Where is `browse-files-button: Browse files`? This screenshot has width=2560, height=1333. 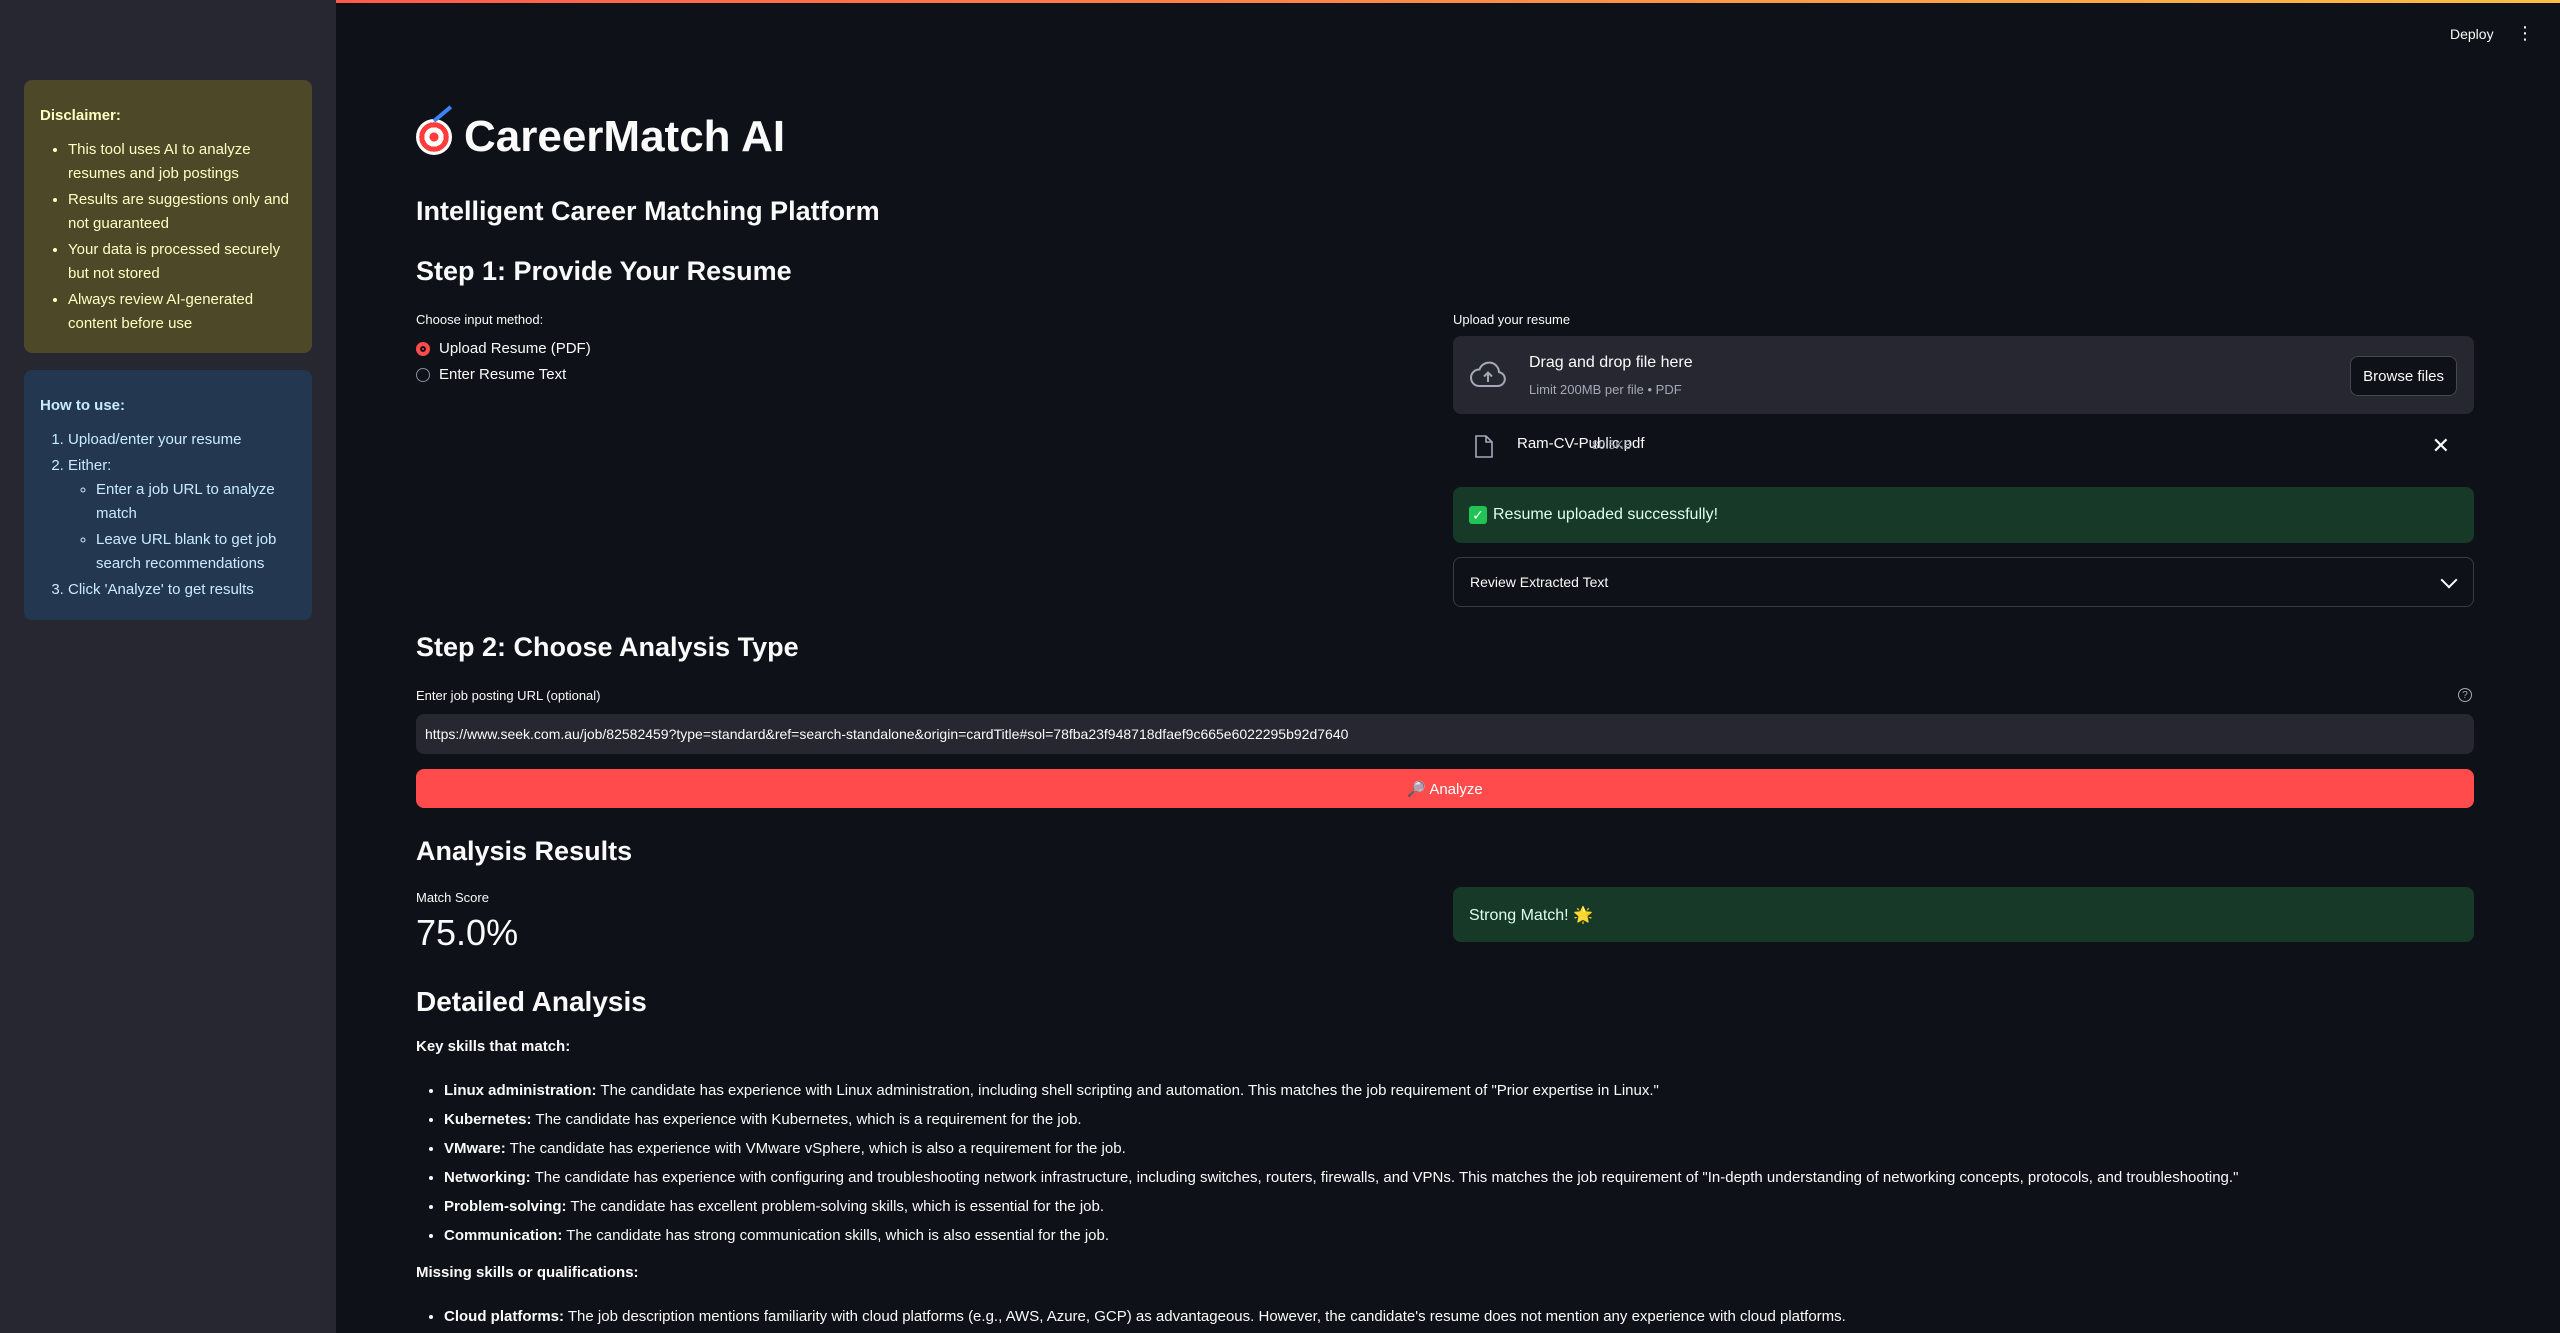
browse-files-button: Browse files is located at coordinates (2403, 376).